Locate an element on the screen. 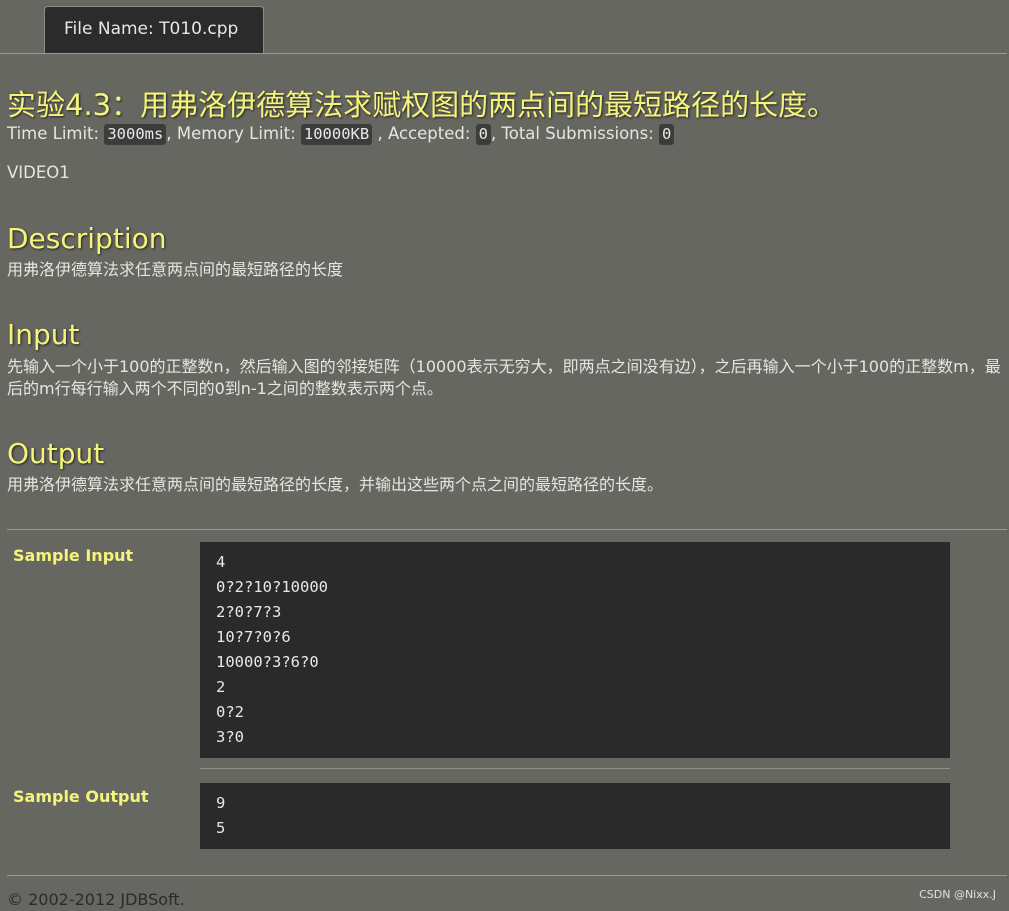 The image size is (1009, 911). output-heading: Output is located at coordinates (56, 453).